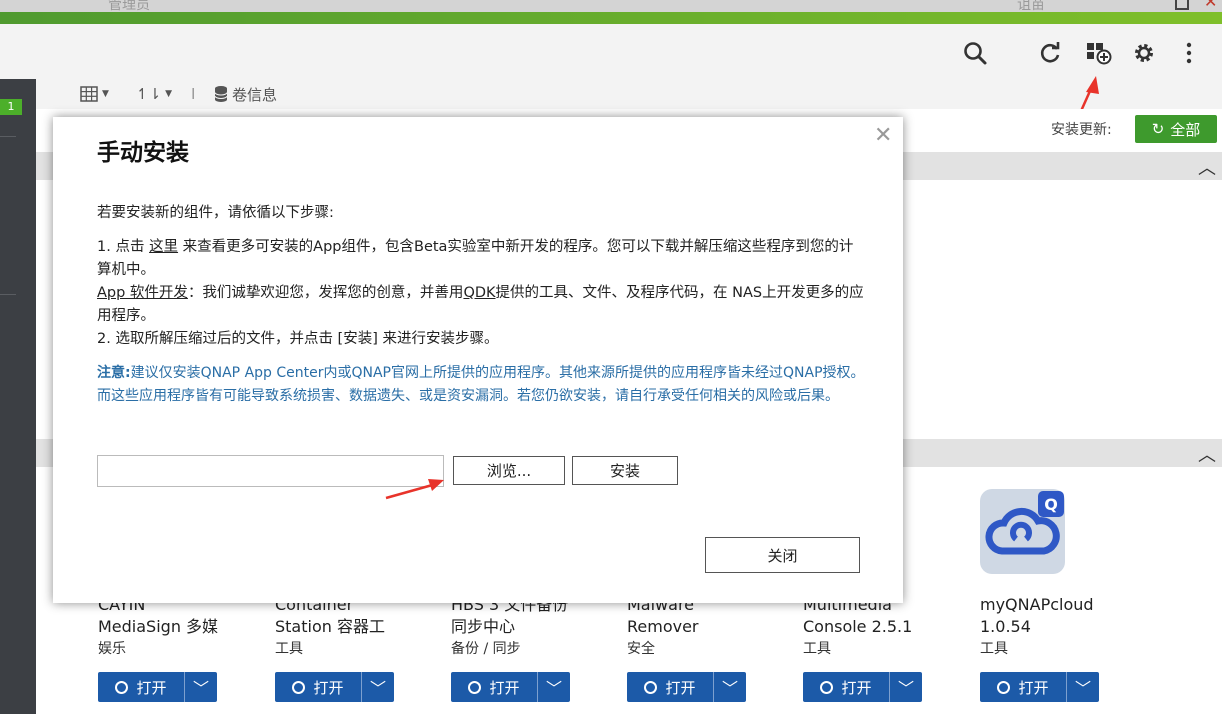 Image resolution: width=1222 pixels, height=714 pixels. Describe the element at coordinates (158, 626) in the screenshot. I see `app-title-line2: MediaSign 多媒` at that location.